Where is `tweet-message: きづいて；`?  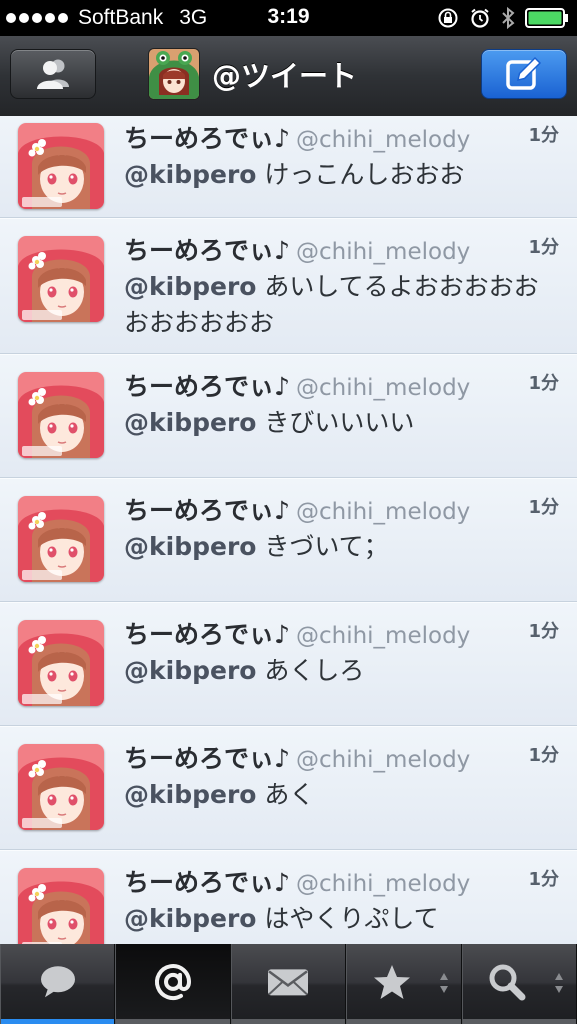 tweet-message: きづいて； is located at coordinates (326, 546).